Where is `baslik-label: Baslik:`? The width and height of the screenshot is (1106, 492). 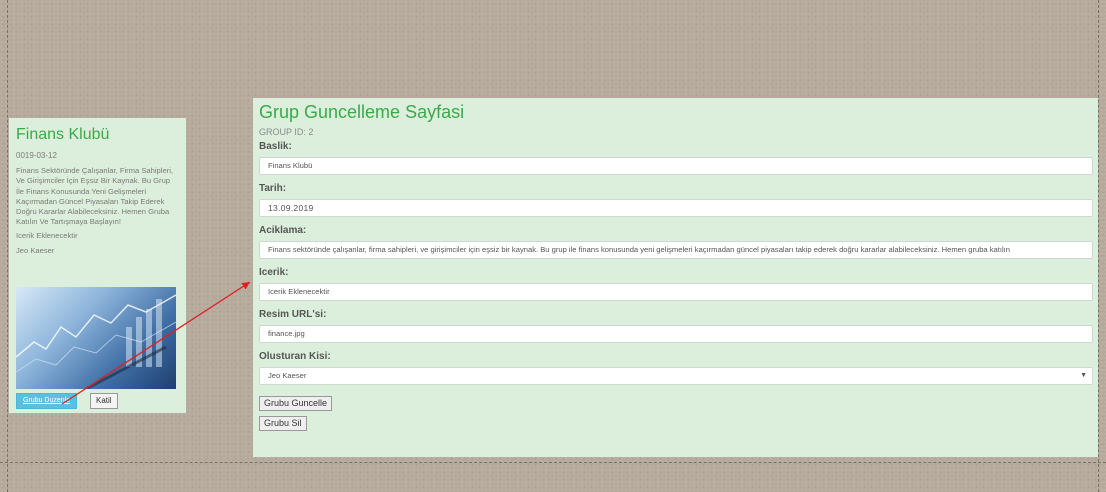 baslik-label: Baslik: is located at coordinates (275, 146).